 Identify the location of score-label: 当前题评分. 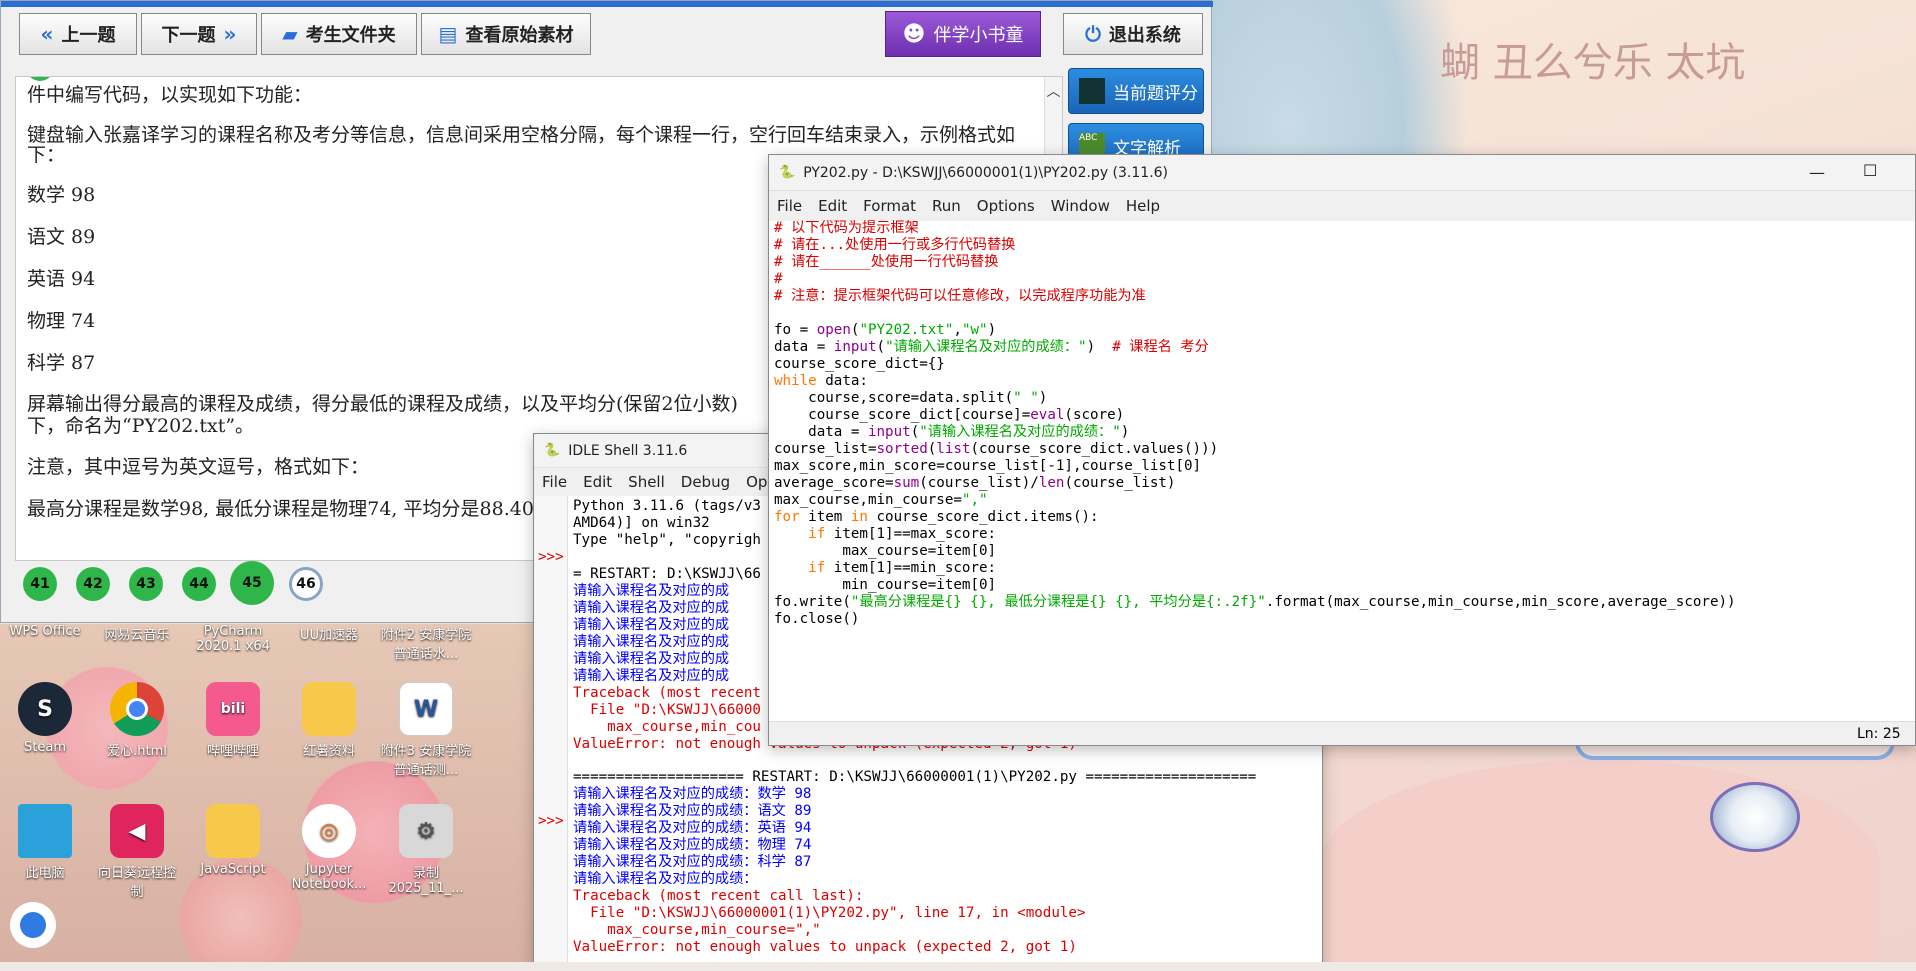
(1155, 93).